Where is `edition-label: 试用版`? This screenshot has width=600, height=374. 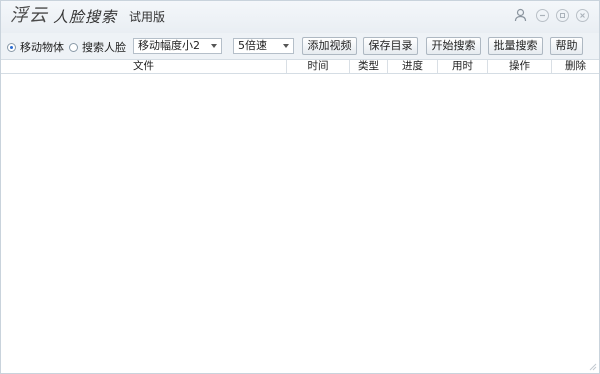 edition-label: 试用版 is located at coordinates (147, 17).